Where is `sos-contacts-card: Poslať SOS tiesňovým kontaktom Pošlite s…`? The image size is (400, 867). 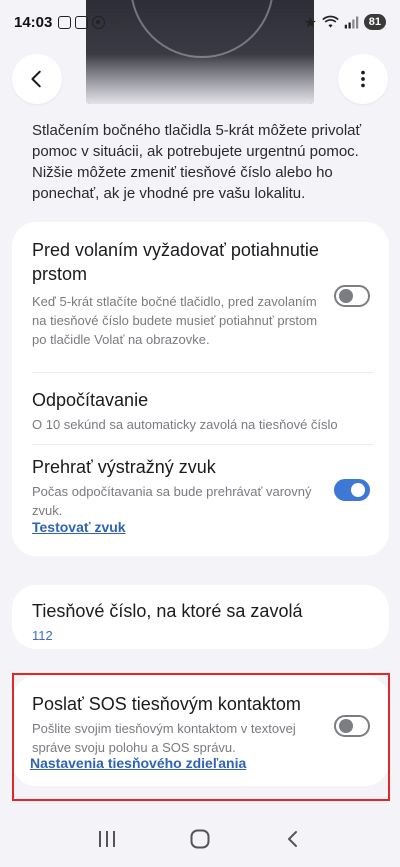 sos-contacts-card: Poslať SOS tiesňovým kontaktom Pošlite s… is located at coordinates (200, 731).